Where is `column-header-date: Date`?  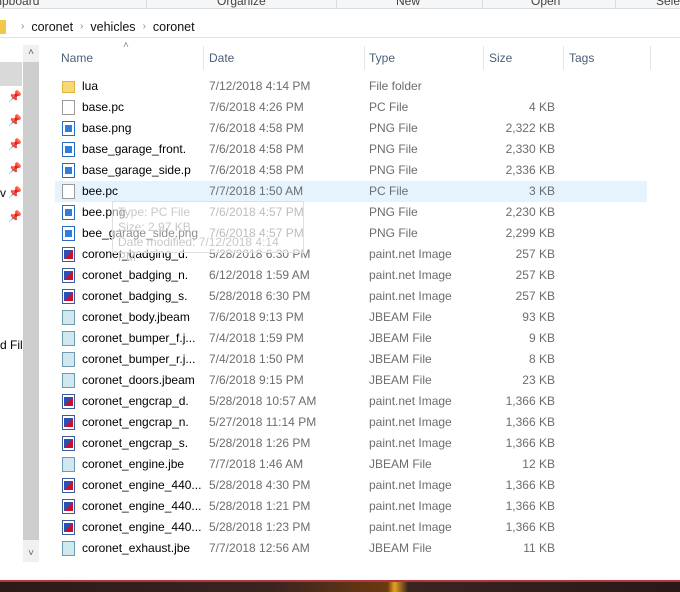 column-header-date: Date is located at coordinates (221, 58).